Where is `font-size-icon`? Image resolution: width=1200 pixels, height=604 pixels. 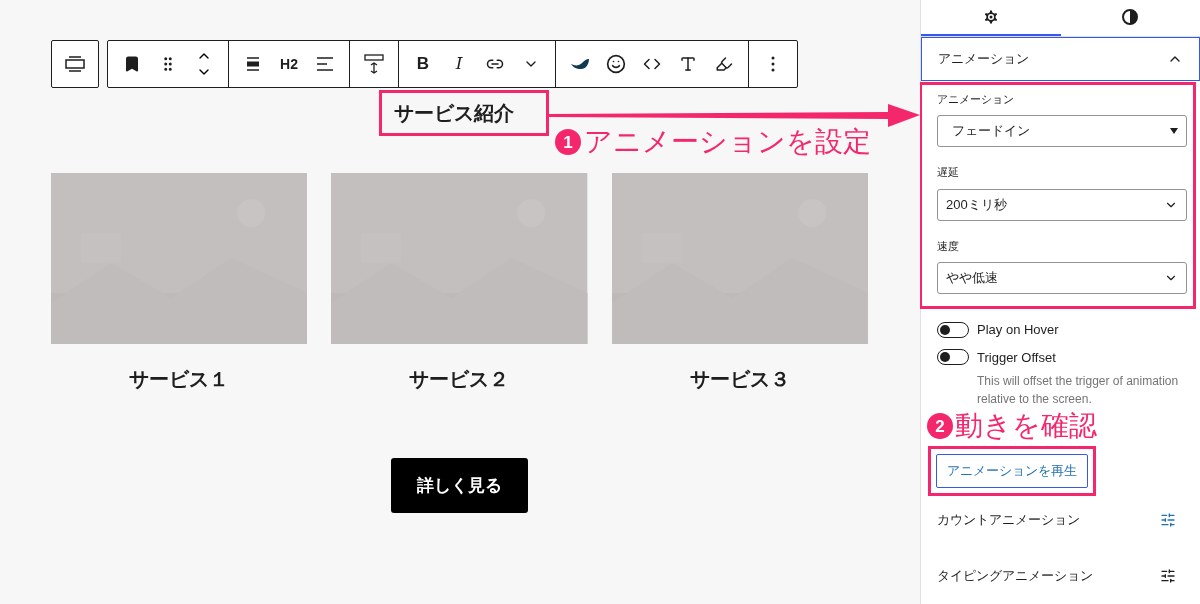
font-size-icon is located at coordinates (688, 64).